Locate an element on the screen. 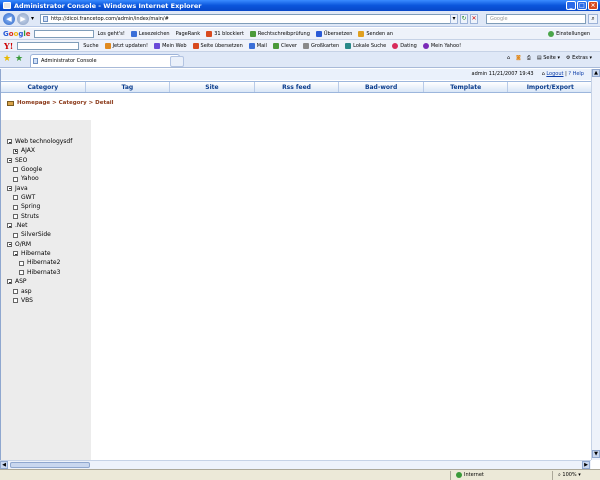  help-link: ? Help is located at coordinates (576, 74).